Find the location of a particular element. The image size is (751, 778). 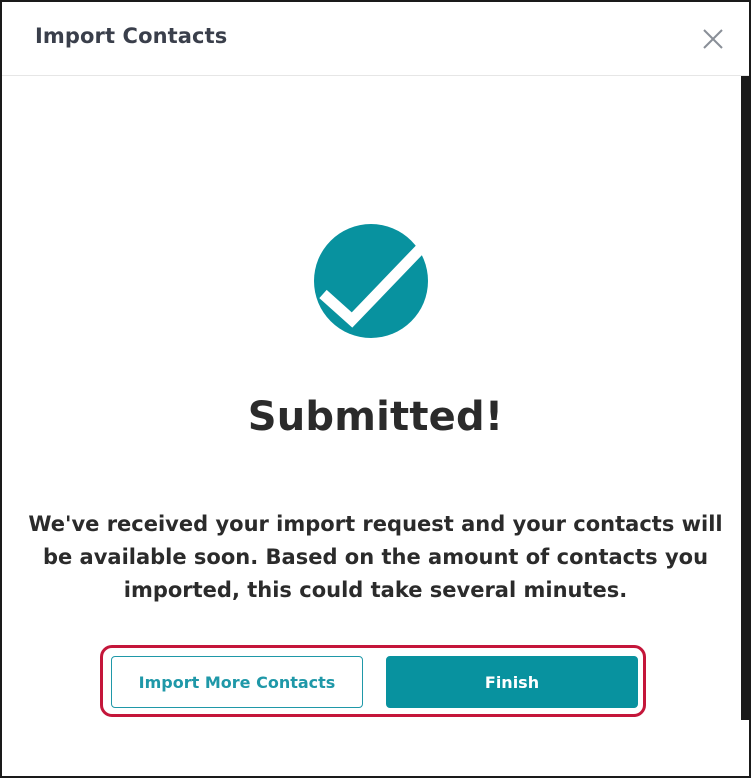

import-more-contacts-button: Import More Contacts is located at coordinates (237, 682).